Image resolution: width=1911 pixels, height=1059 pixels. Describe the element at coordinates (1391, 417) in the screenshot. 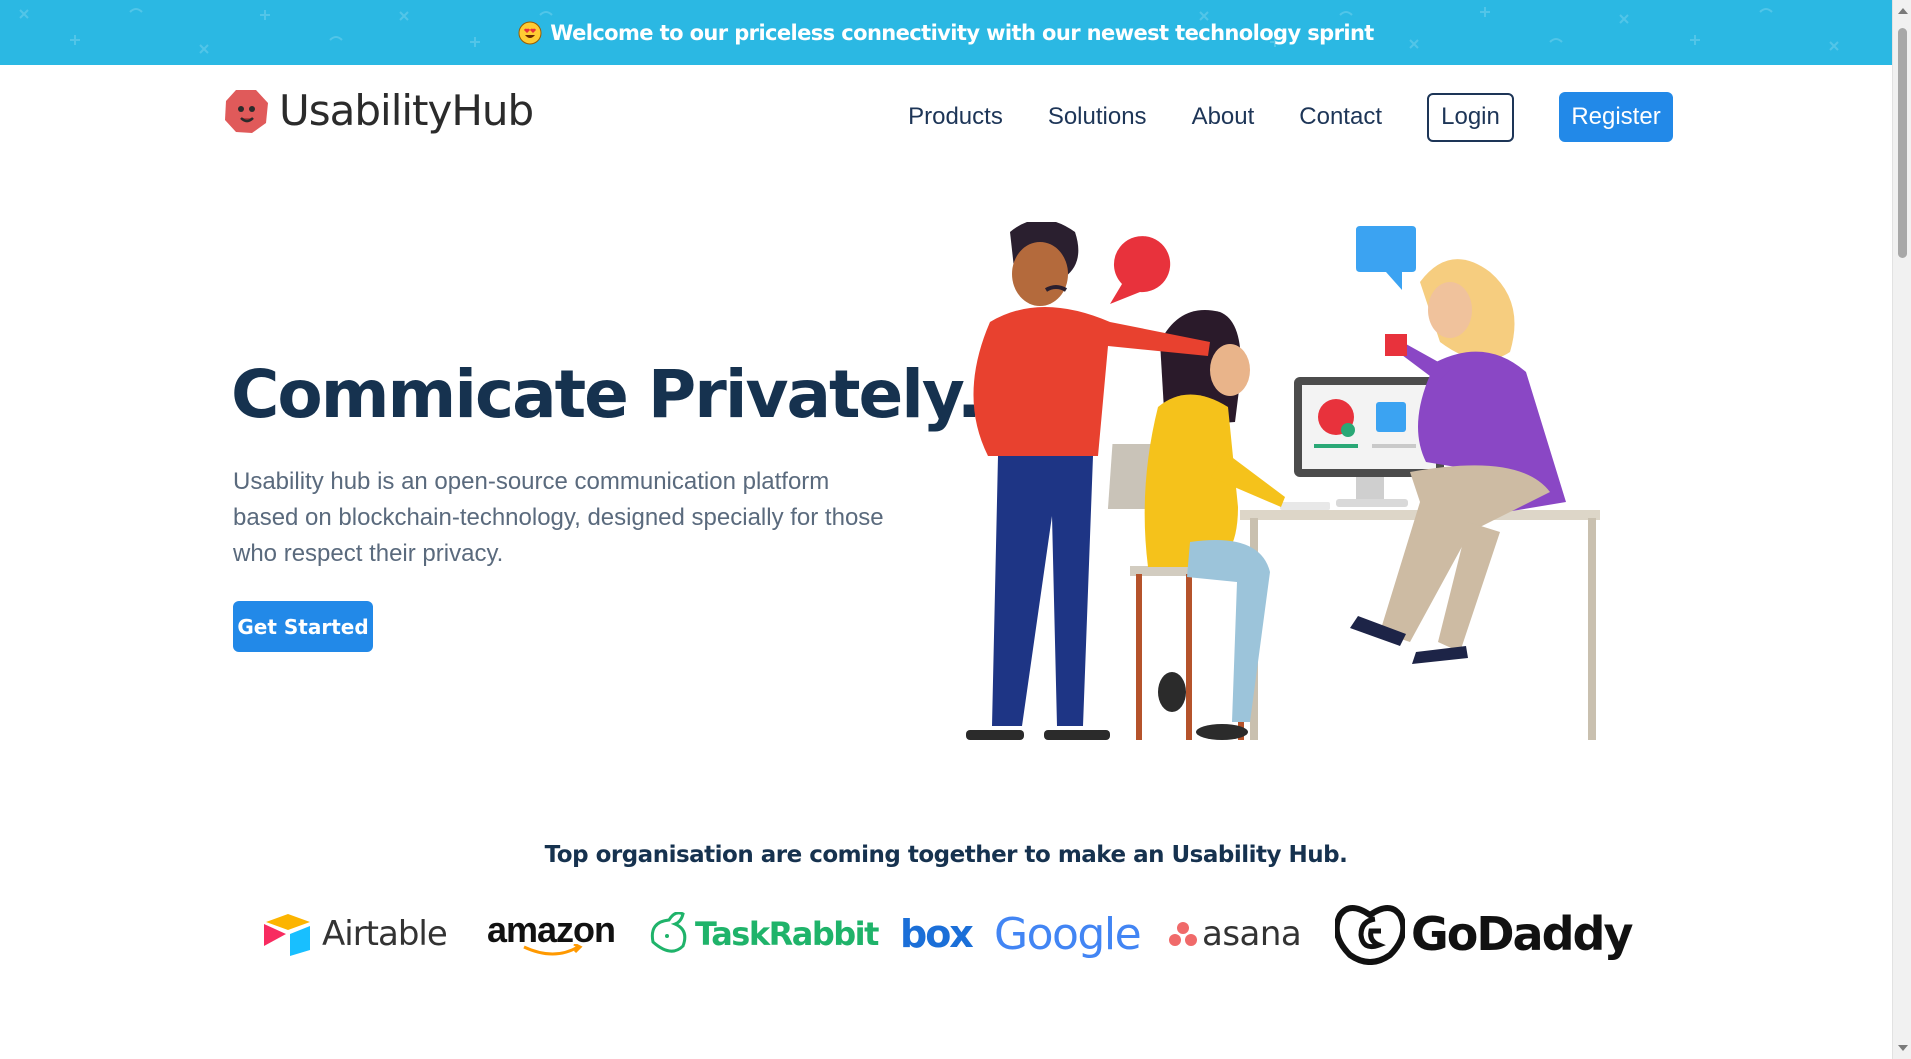

I see `screen-blue-square` at that location.